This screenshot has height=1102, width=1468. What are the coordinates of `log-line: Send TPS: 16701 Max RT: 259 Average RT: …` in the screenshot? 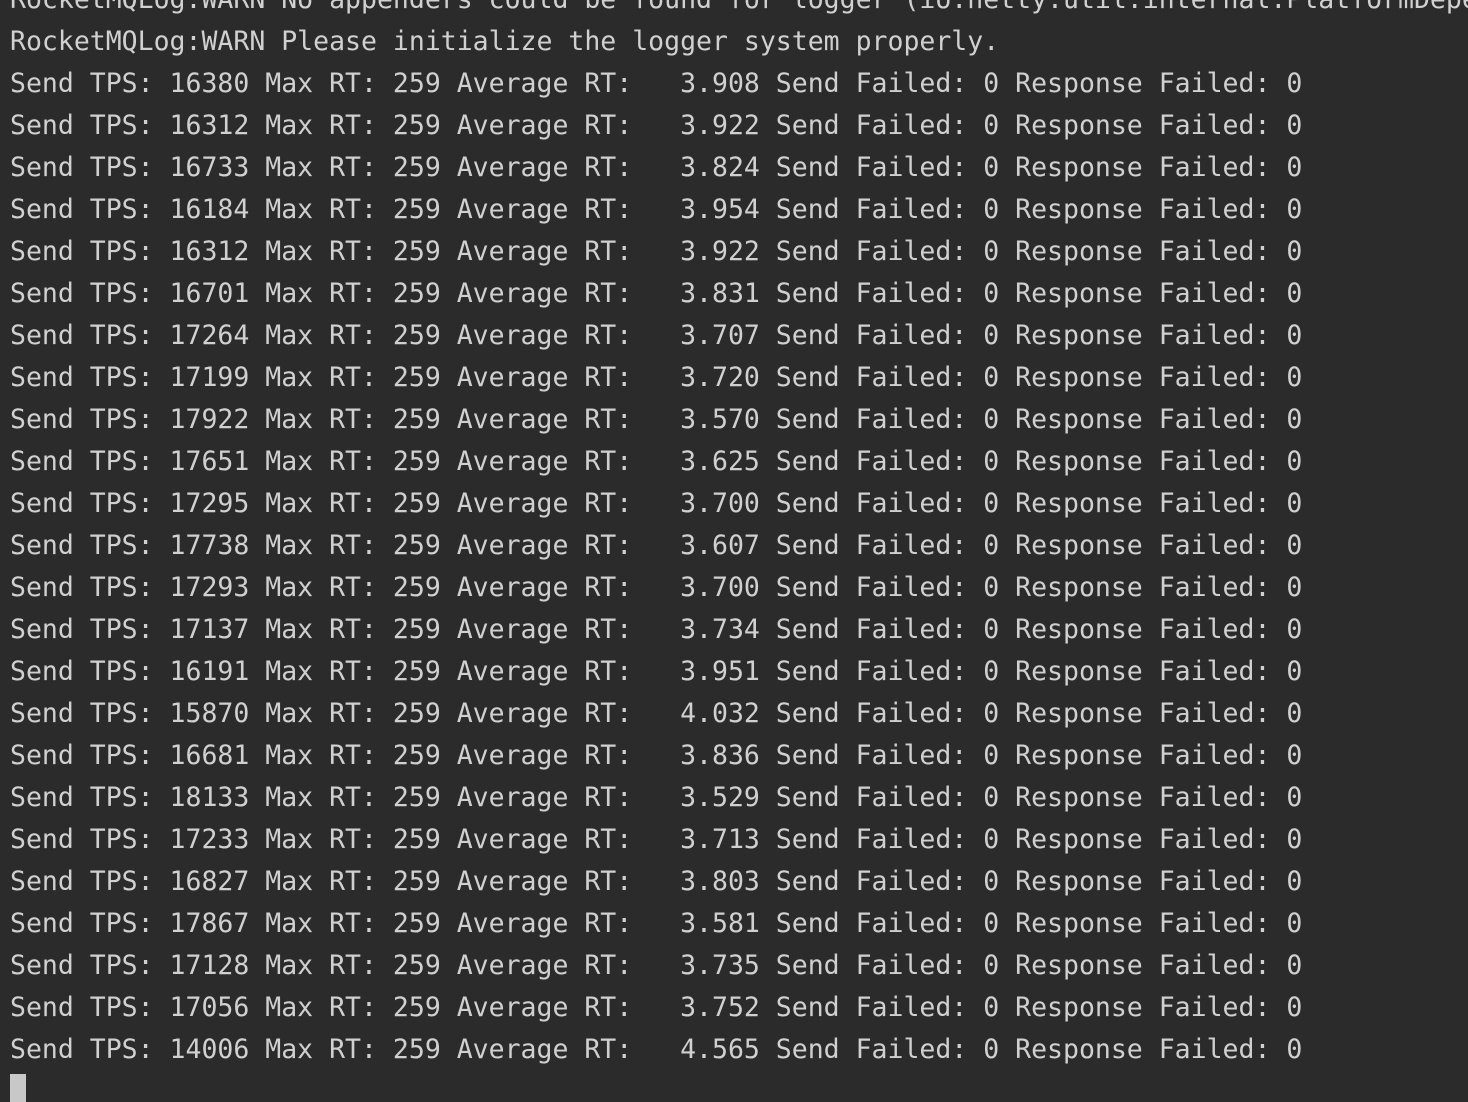 It's located at (656, 293).